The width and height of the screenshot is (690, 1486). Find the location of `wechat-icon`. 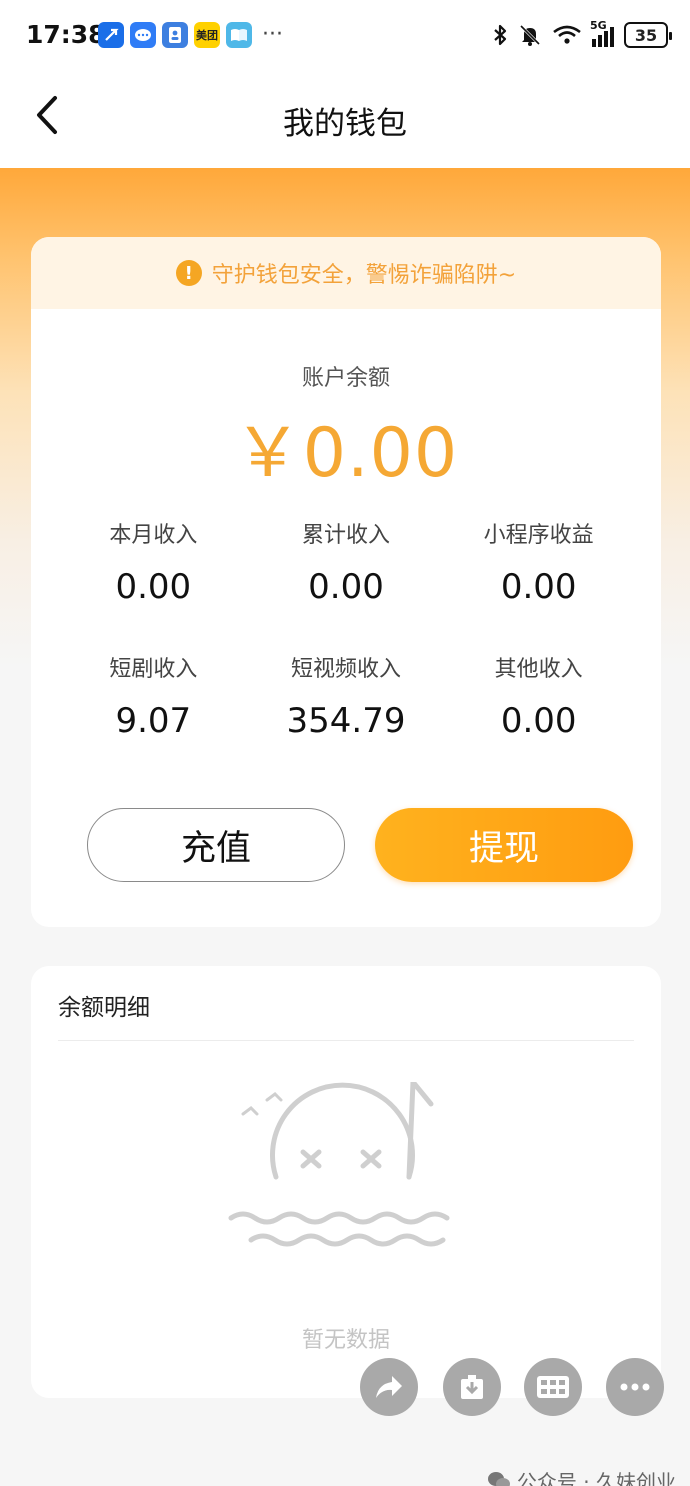

wechat-icon is located at coordinates (498, 1478).